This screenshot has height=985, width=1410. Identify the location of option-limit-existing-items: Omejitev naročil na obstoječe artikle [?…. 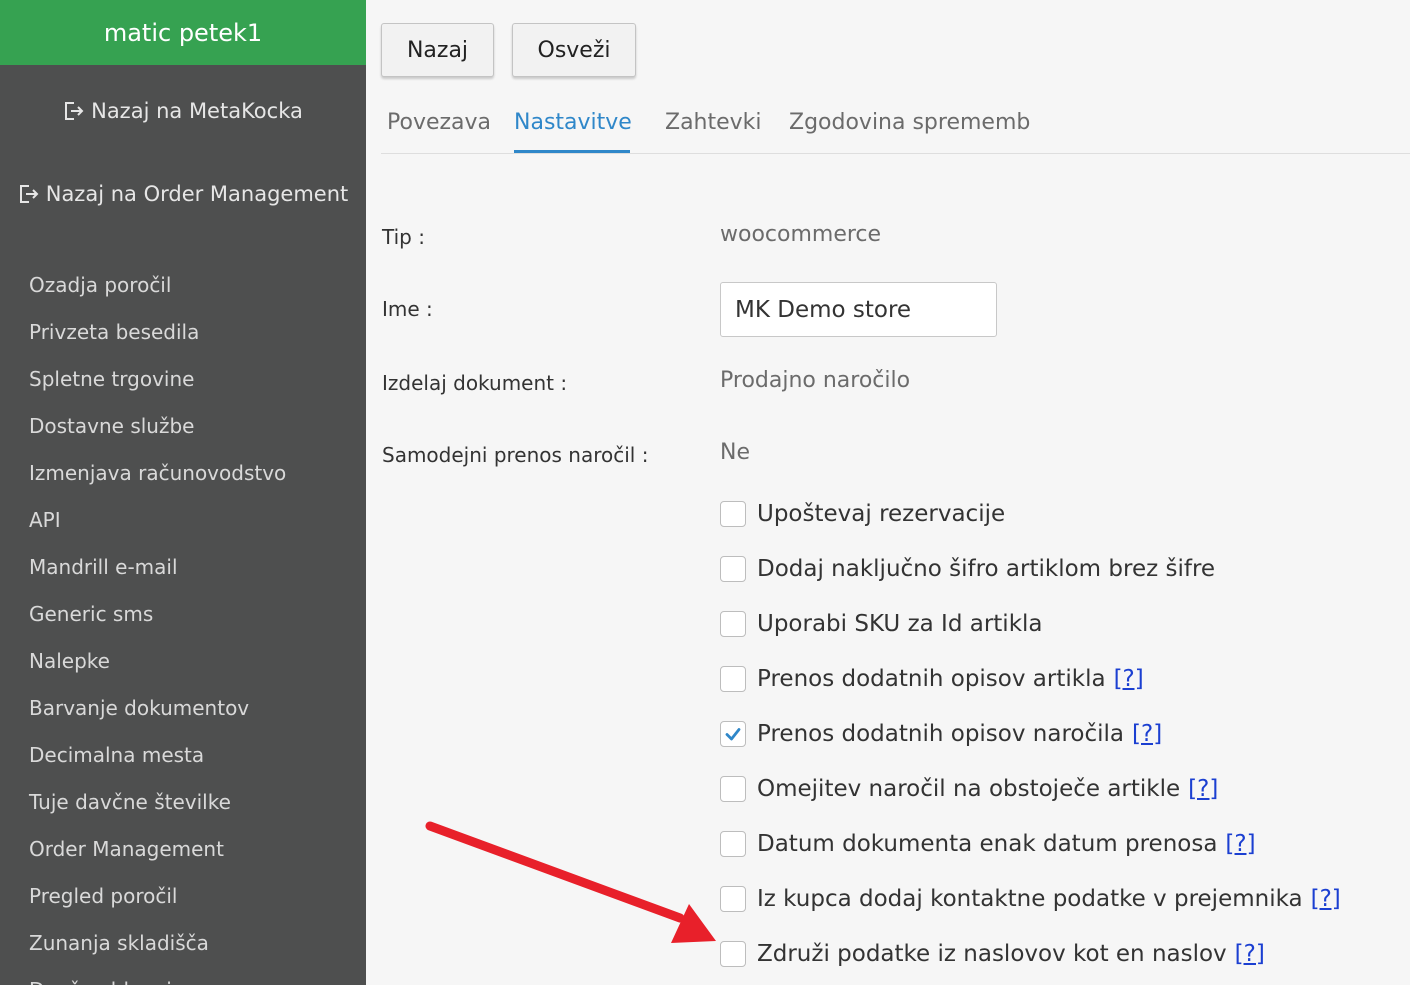
(969, 788).